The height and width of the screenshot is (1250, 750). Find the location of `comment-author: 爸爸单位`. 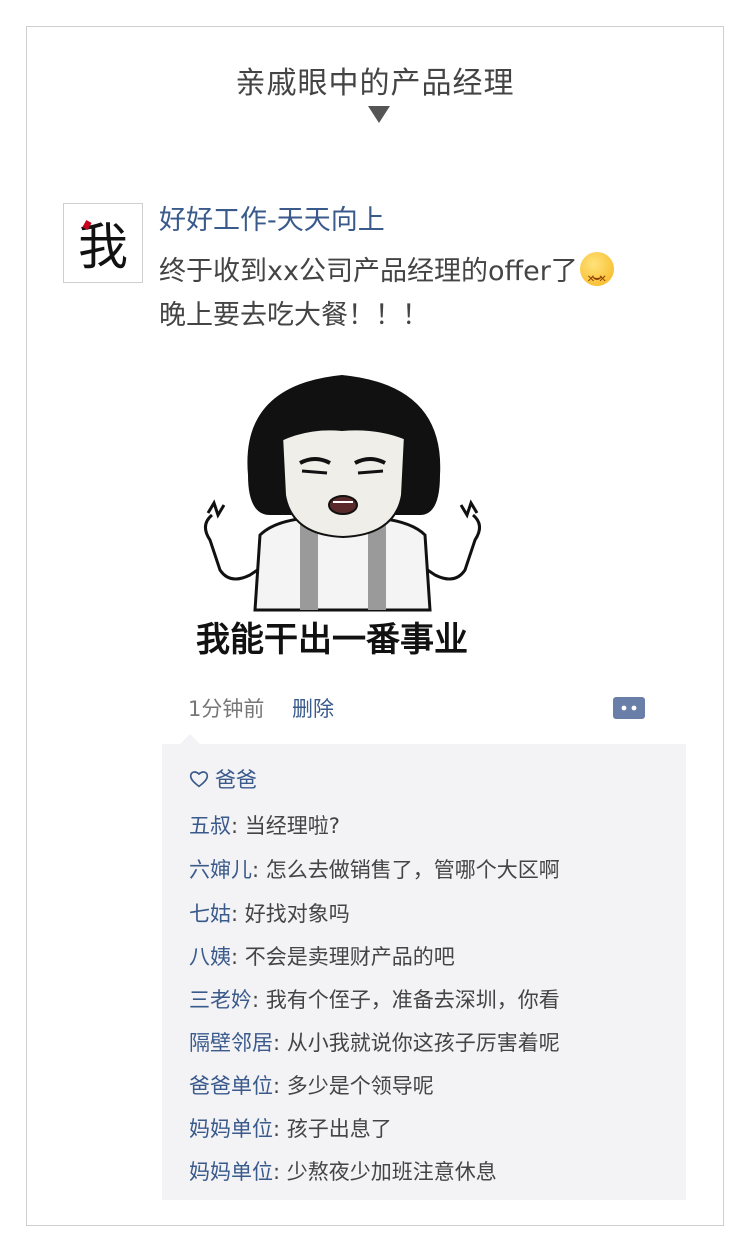

comment-author: 爸爸单位 is located at coordinates (231, 1086).